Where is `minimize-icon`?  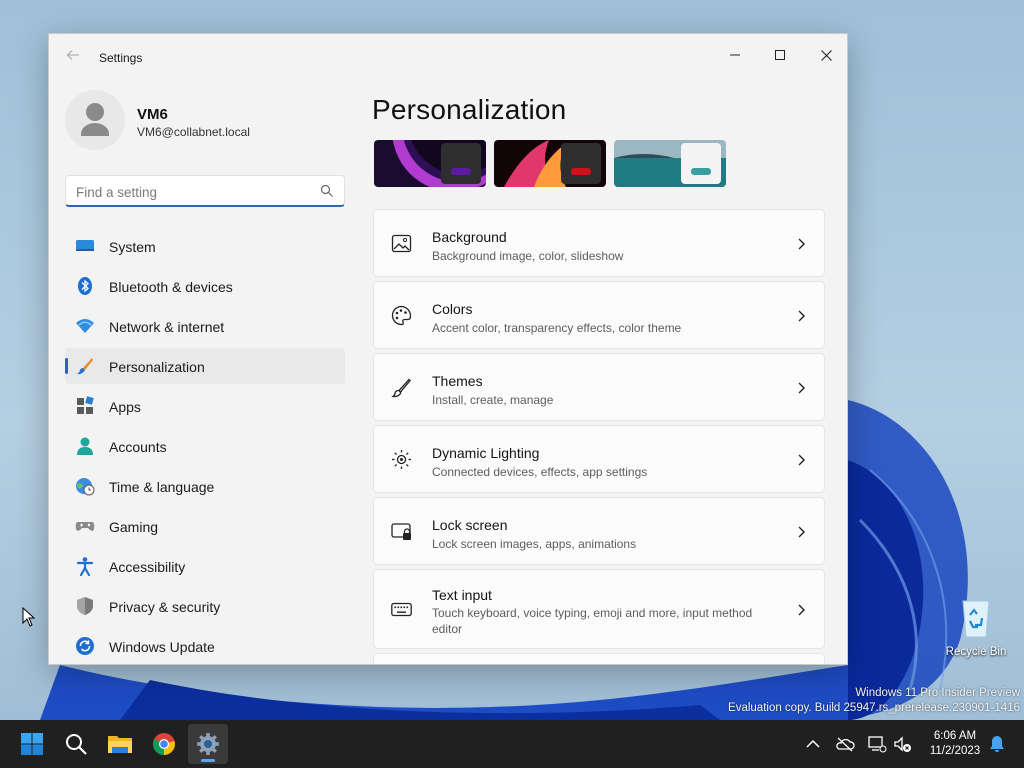
minimize-icon is located at coordinates (735, 55).